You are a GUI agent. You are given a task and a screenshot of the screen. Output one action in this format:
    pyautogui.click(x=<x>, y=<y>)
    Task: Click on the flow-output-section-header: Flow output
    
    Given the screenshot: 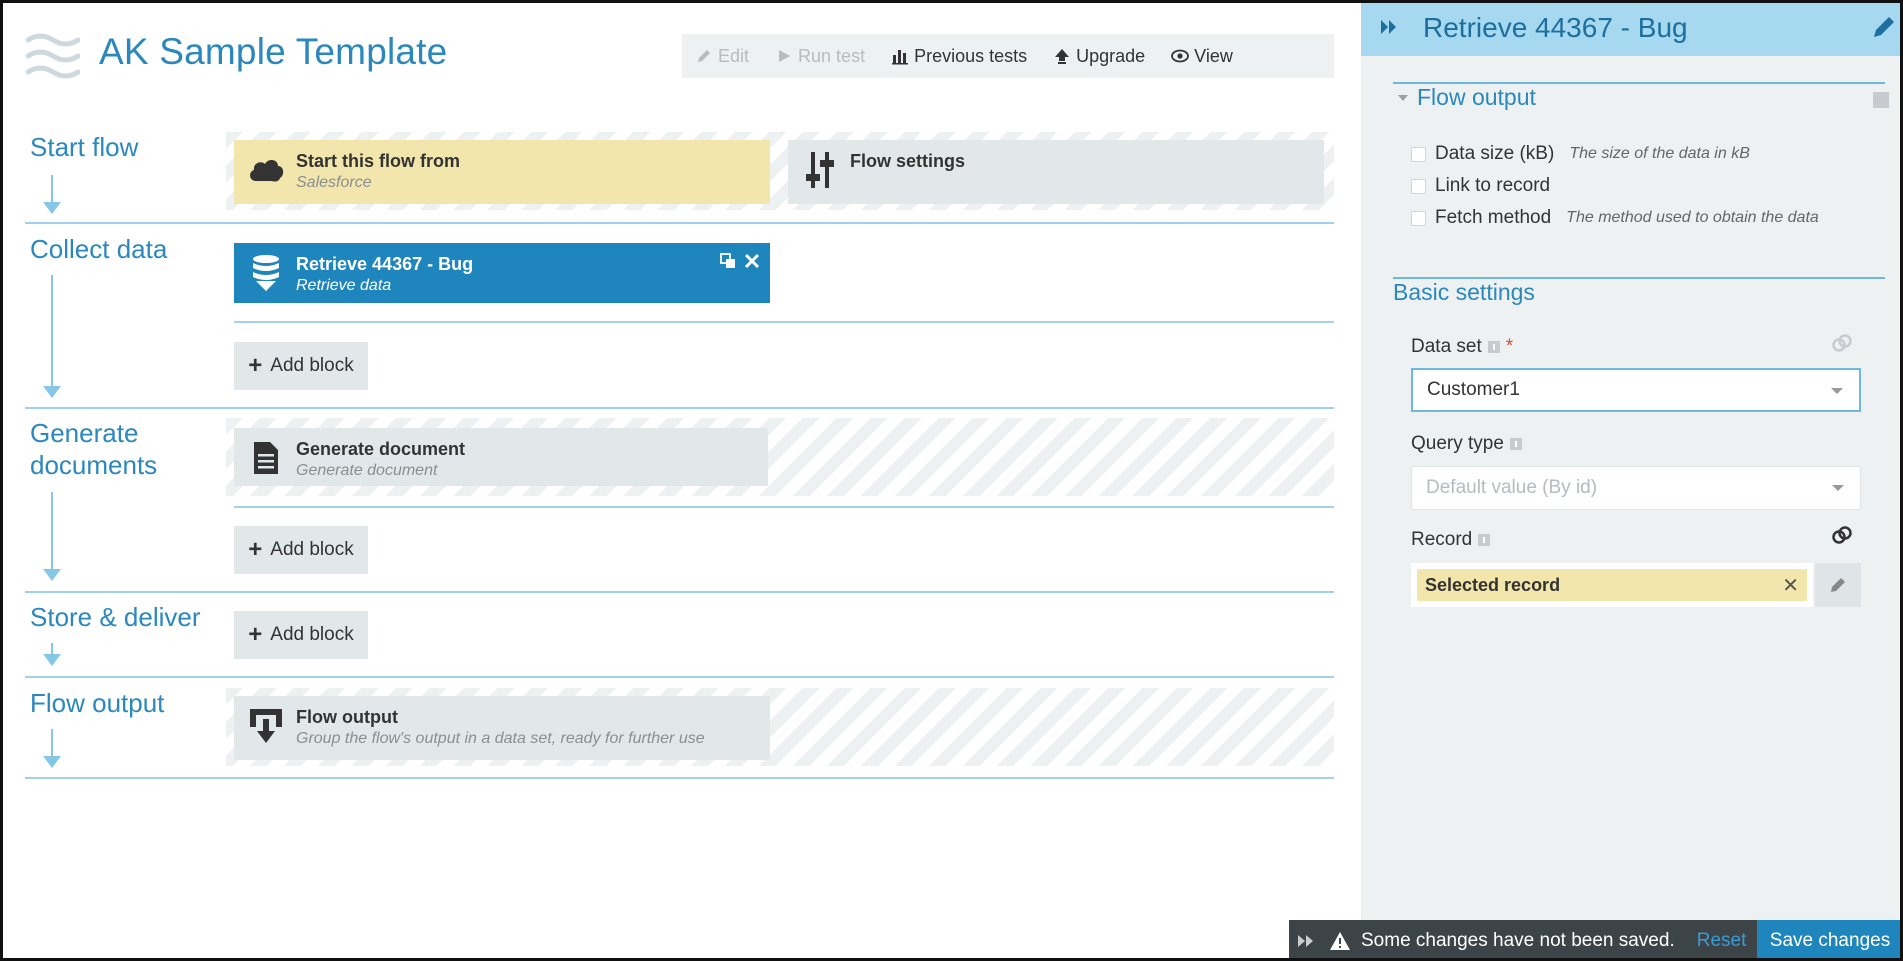 What is the action you would take?
    pyautogui.click(x=1466, y=97)
    